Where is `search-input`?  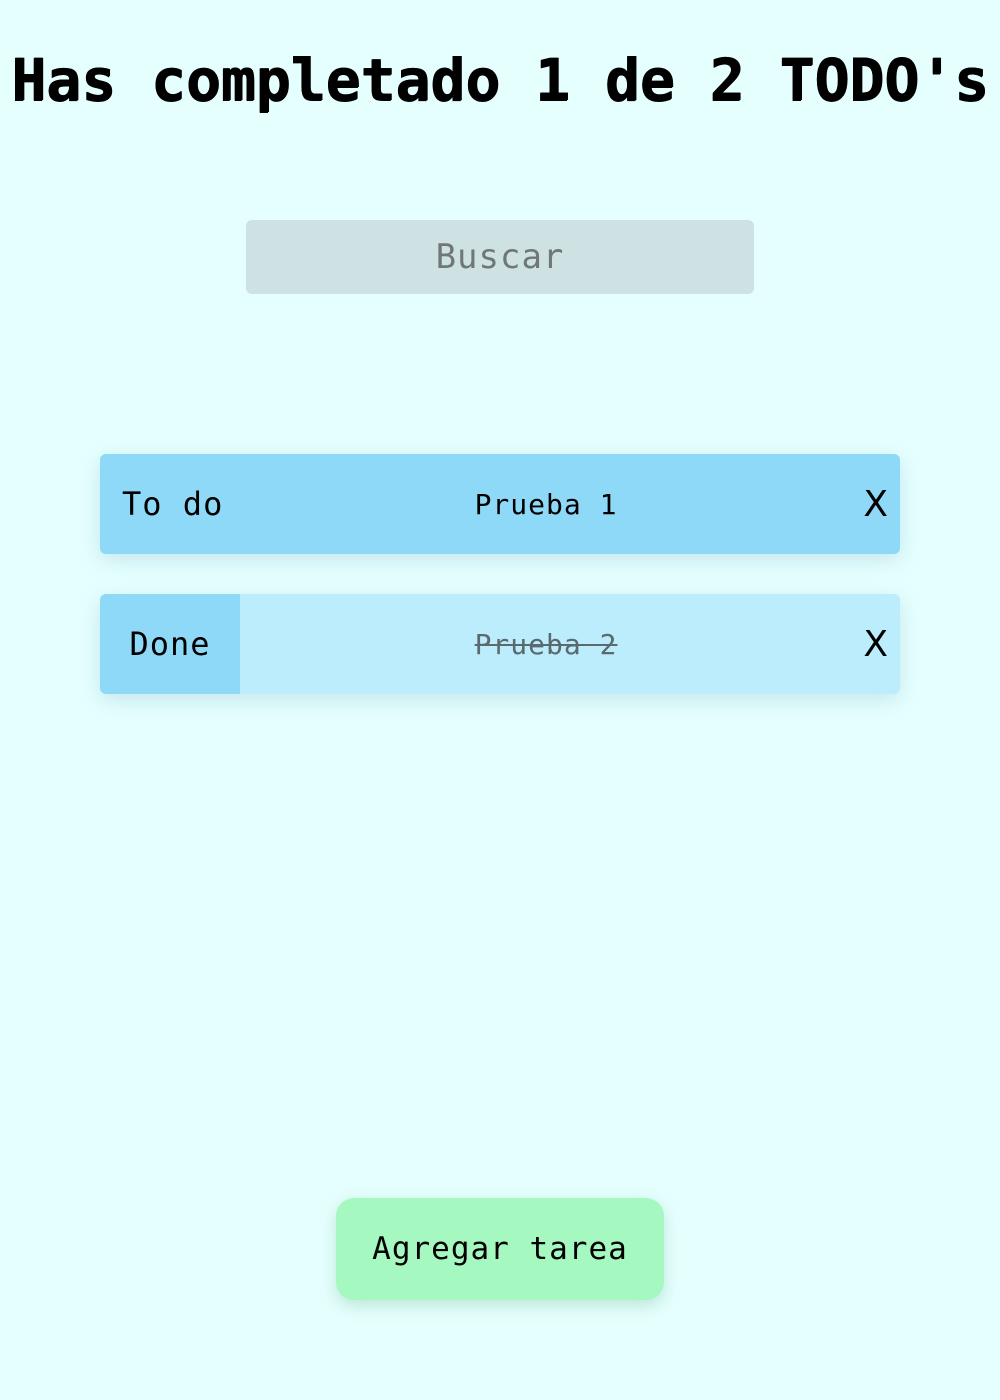 search-input is located at coordinates (500, 257).